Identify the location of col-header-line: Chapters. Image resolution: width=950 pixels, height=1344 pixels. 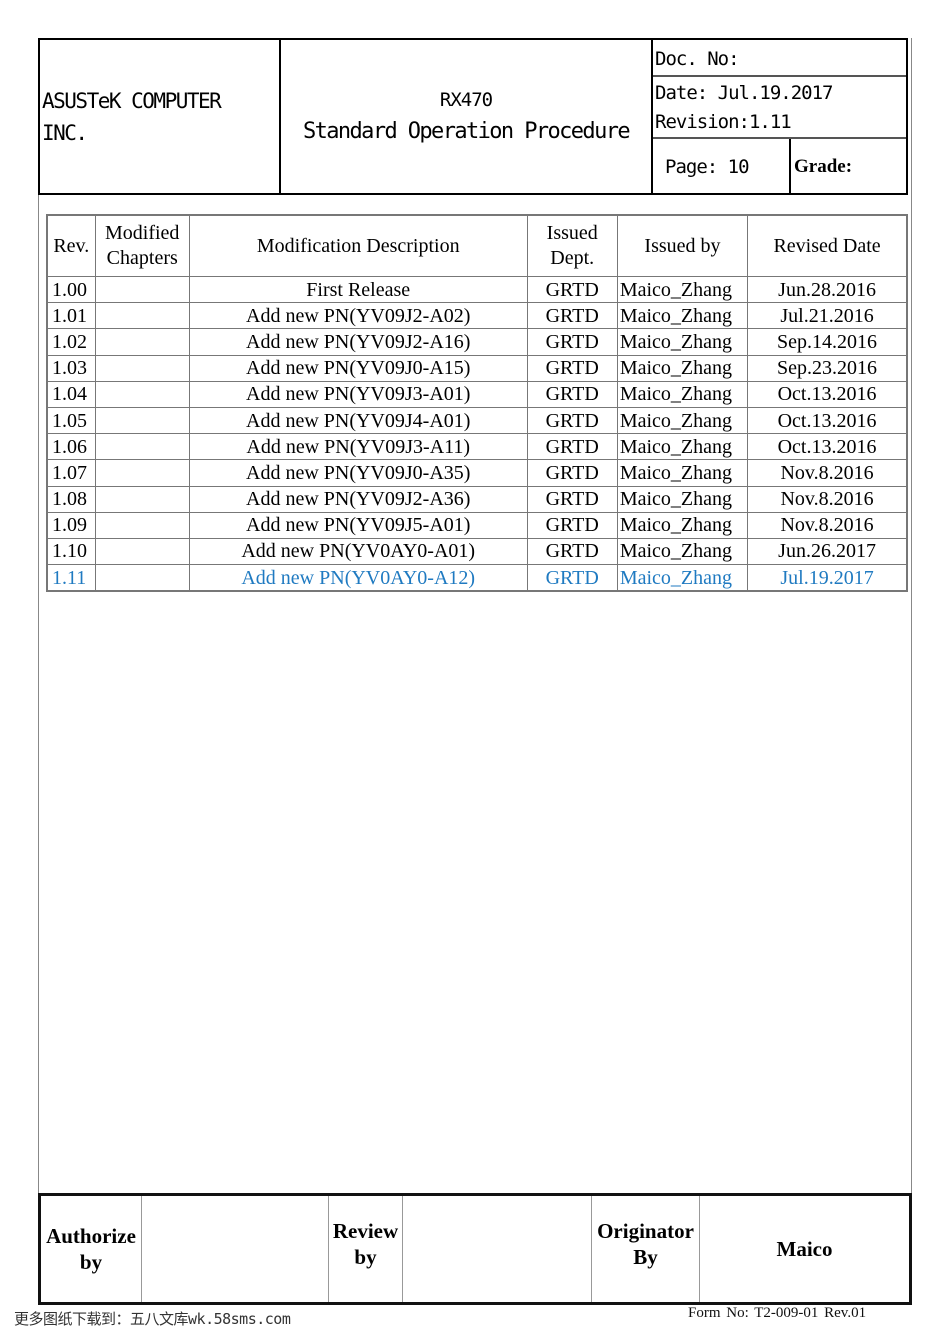
(142, 258).